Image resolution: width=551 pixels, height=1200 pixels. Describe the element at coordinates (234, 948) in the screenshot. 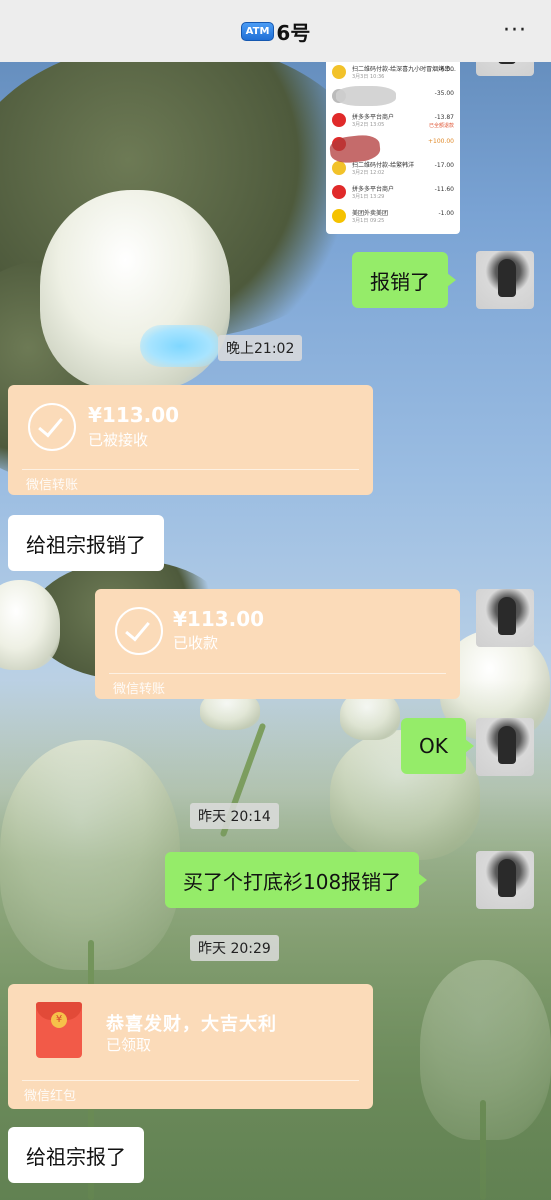

I see `message-timestamp: 昨天 20:29` at that location.